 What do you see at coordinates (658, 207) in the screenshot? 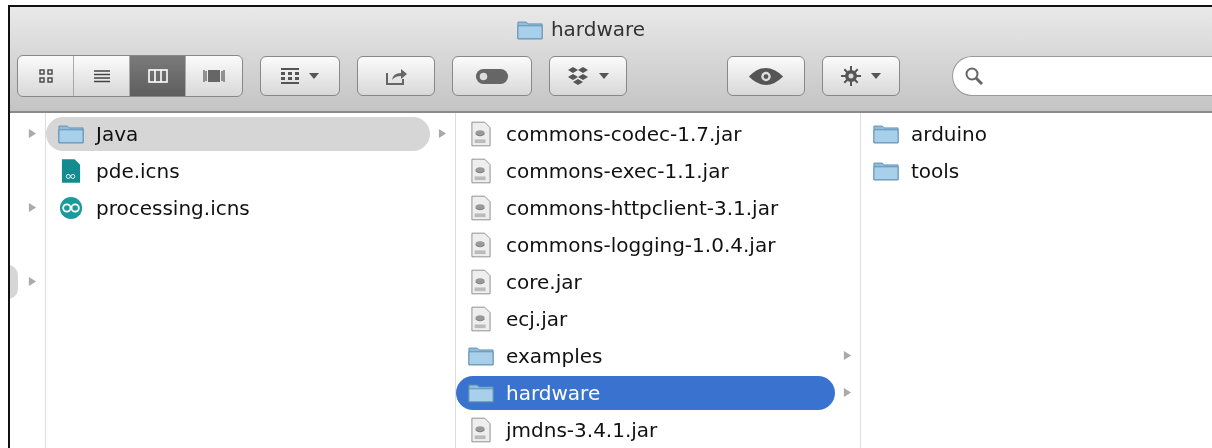
I see `file-item: commons-httpclient-3.1.jar` at bounding box center [658, 207].